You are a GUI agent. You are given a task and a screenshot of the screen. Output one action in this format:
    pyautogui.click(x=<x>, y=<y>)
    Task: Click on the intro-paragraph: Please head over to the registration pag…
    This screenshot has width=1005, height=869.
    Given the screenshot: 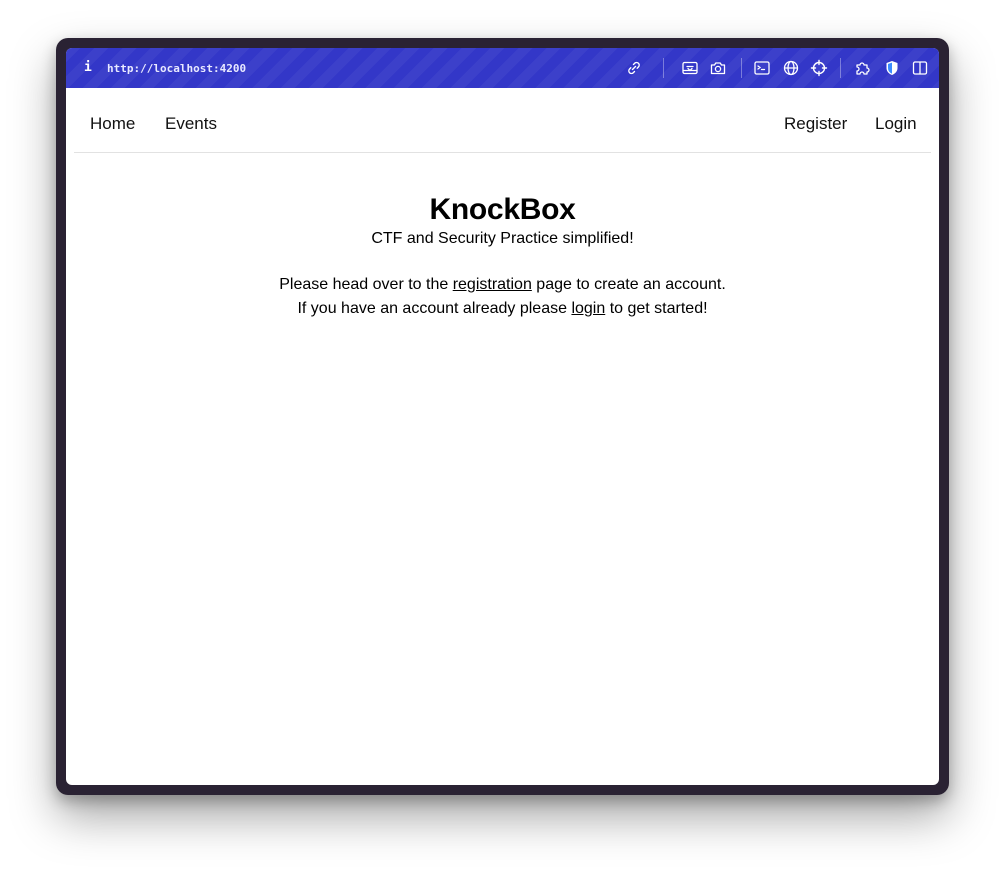 What is the action you would take?
    pyautogui.click(x=502, y=297)
    